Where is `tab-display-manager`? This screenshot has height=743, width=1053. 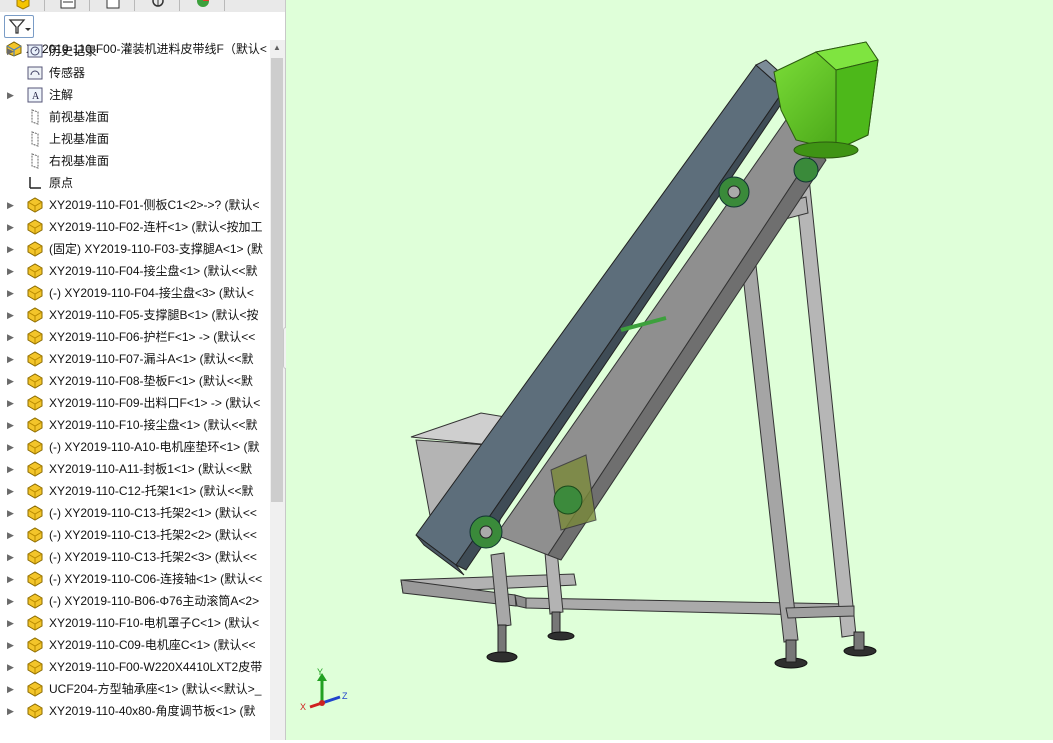 tab-display-manager is located at coordinates (202, 5).